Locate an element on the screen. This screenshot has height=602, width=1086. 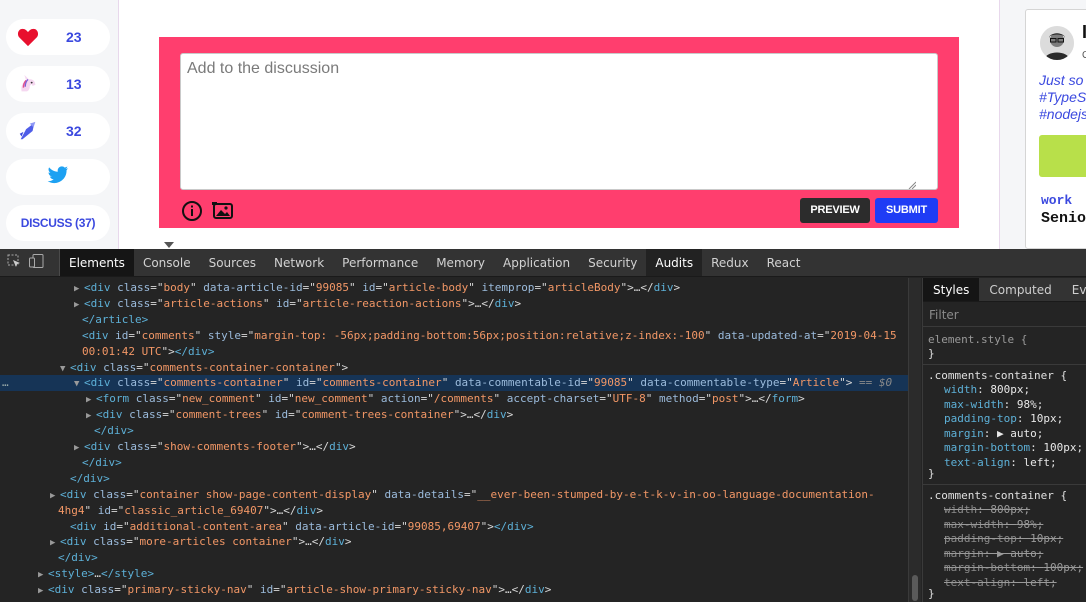
discuss-button: DISCUSS (37) is located at coordinates (58, 223).